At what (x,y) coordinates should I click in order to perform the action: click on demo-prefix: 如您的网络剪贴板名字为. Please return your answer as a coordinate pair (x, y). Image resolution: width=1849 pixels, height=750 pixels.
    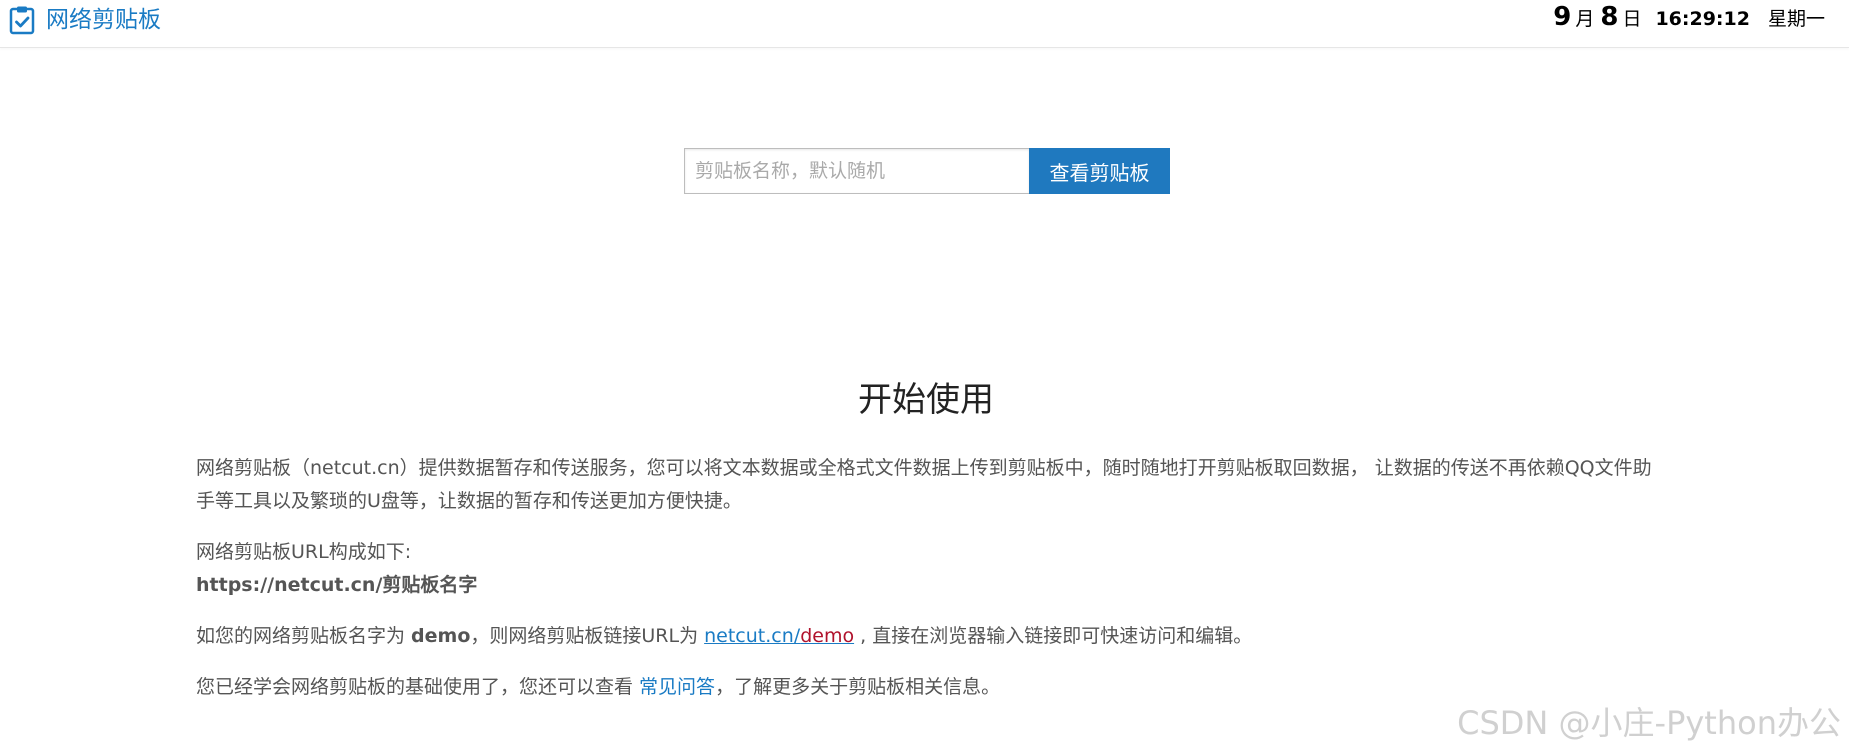
    Looking at the image, I should click on (304, 636).